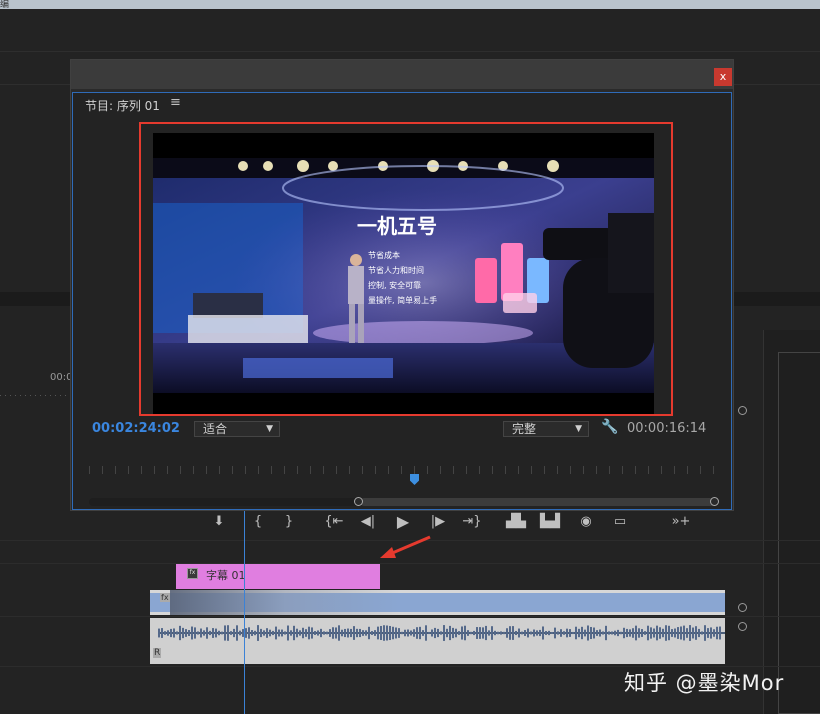 This screenshot has height=714, width=820. What do you see at coordinates (586, 522) in the screenshot?
I see `export-frame-button: ◉` at bounding box center [586, 522].